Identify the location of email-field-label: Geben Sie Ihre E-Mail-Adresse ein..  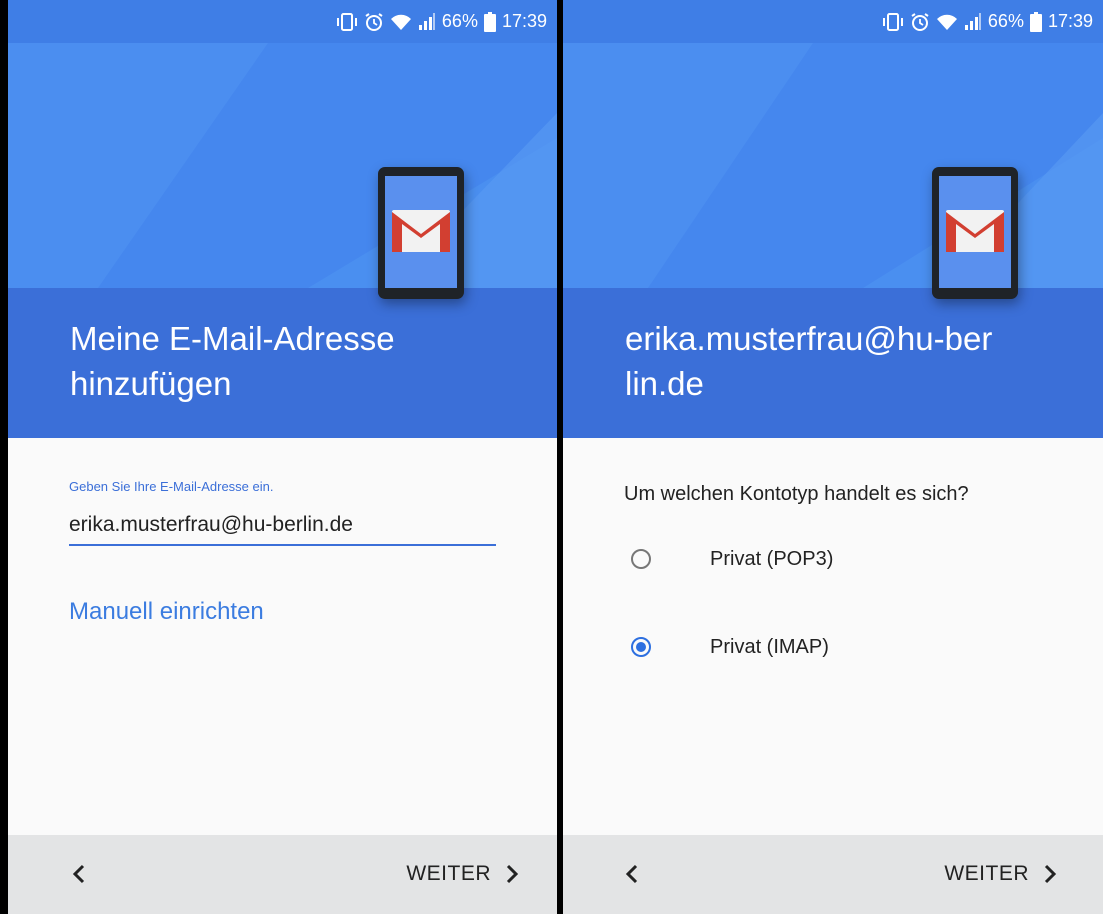
(171, 486).